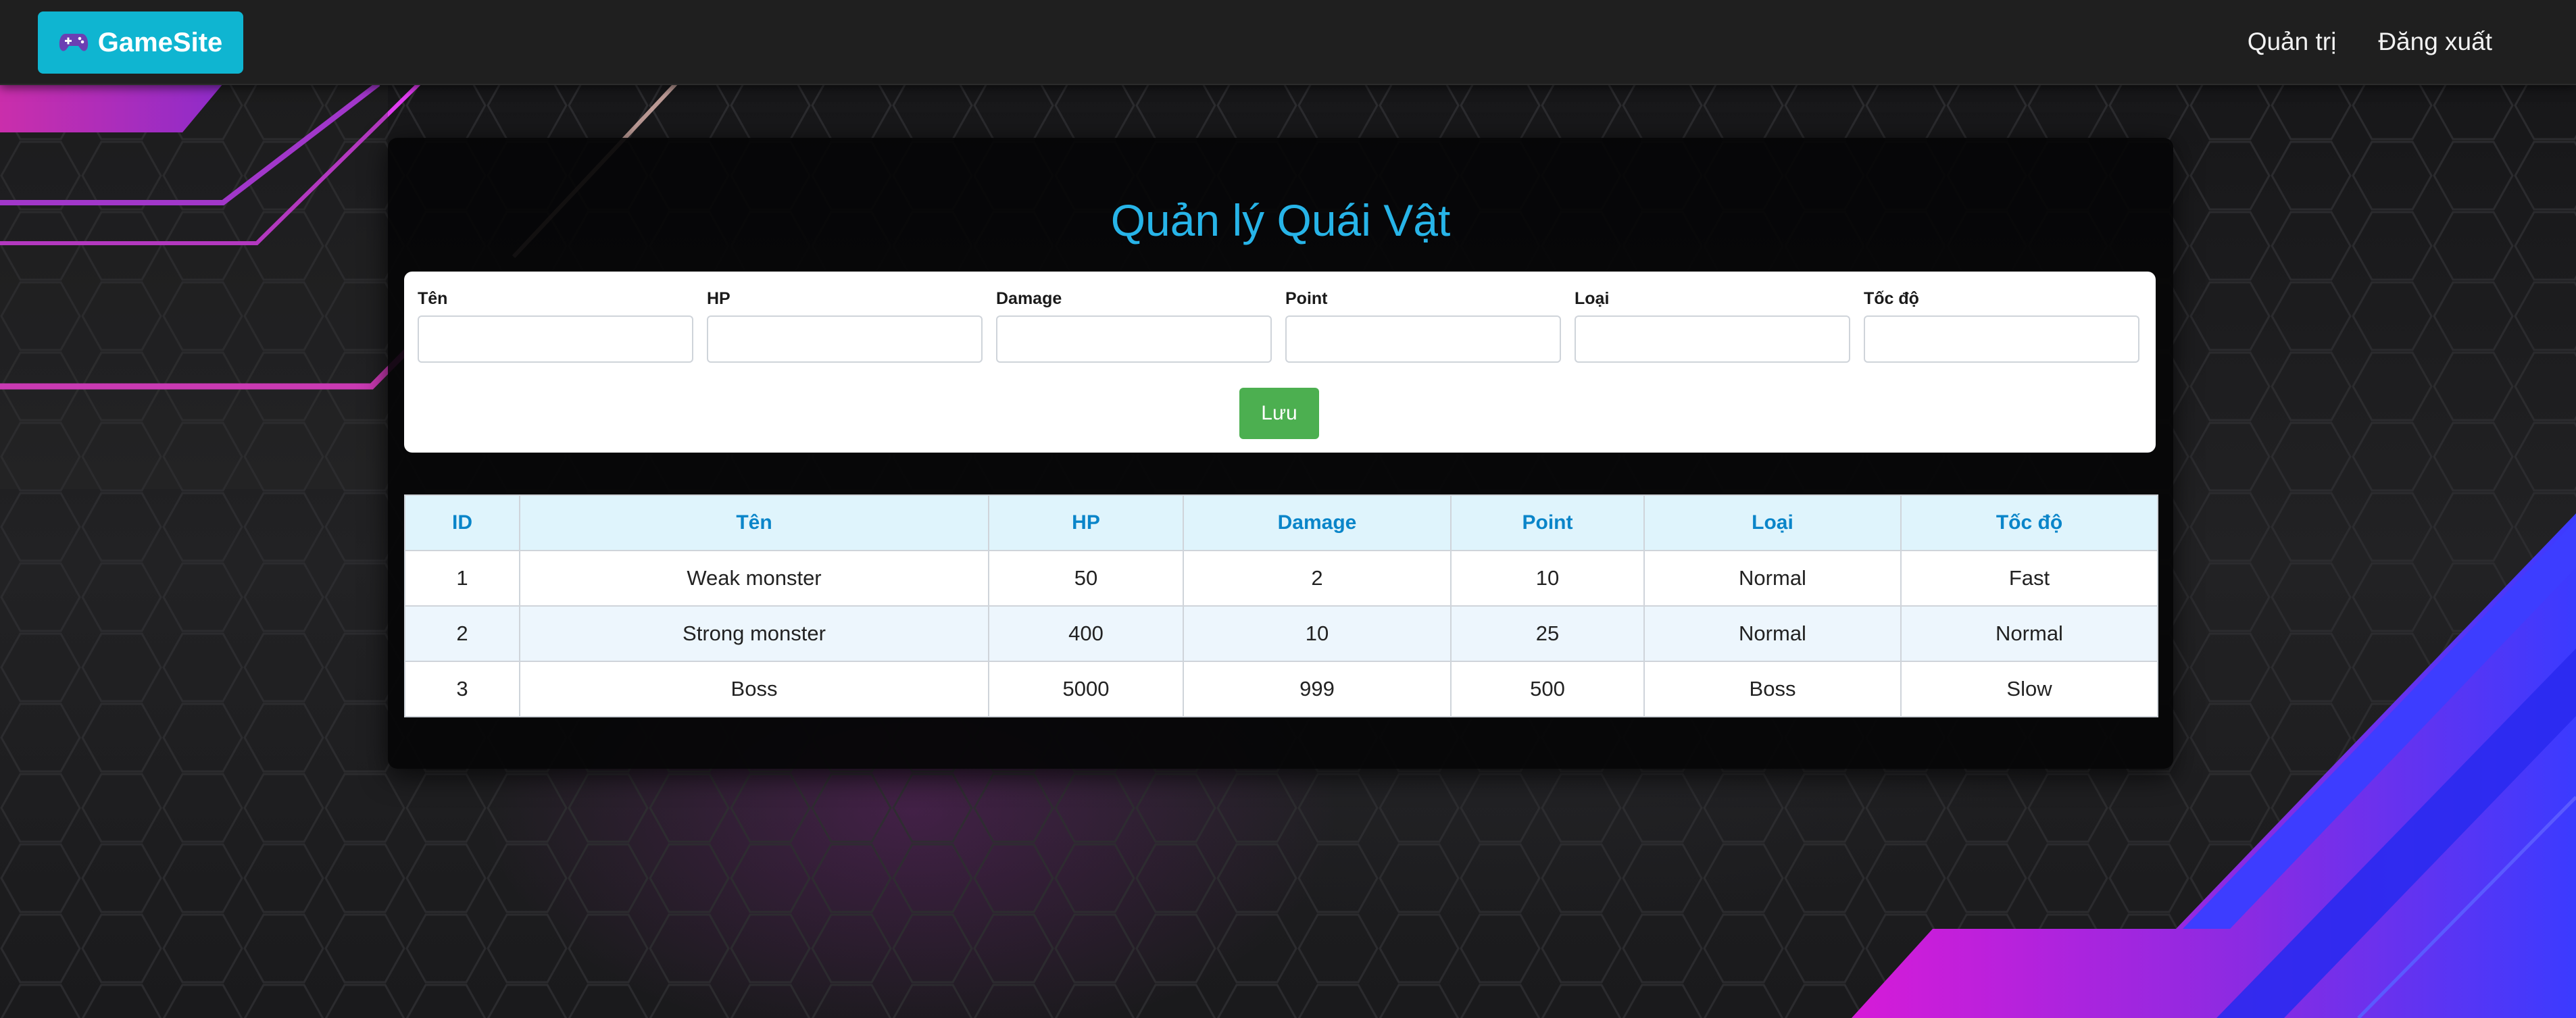 This screenshot has width=2576, height=1018. I want to click on nav-link-logout: Đăng xuất, so click(2435, 42).